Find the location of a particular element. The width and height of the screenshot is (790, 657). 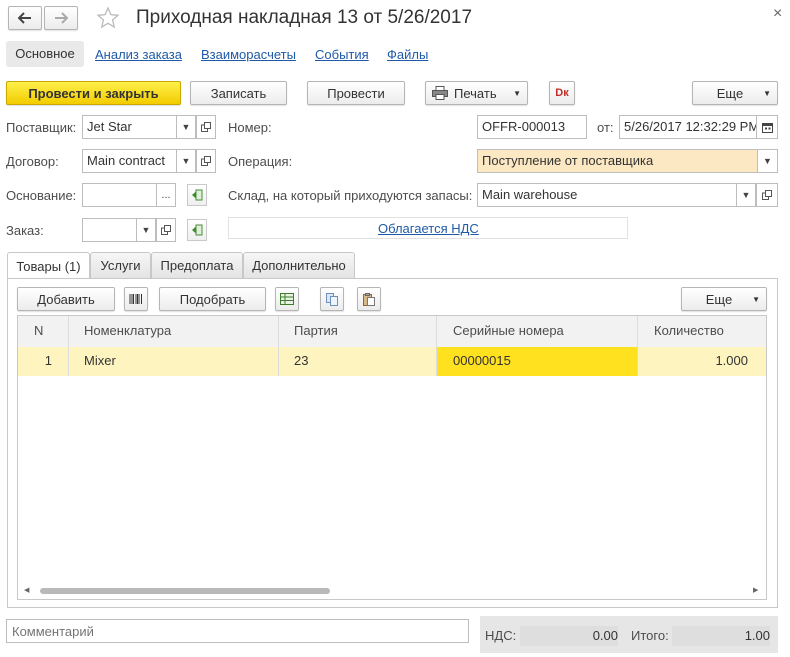

printer-icon is located at coordinates (440, 93).